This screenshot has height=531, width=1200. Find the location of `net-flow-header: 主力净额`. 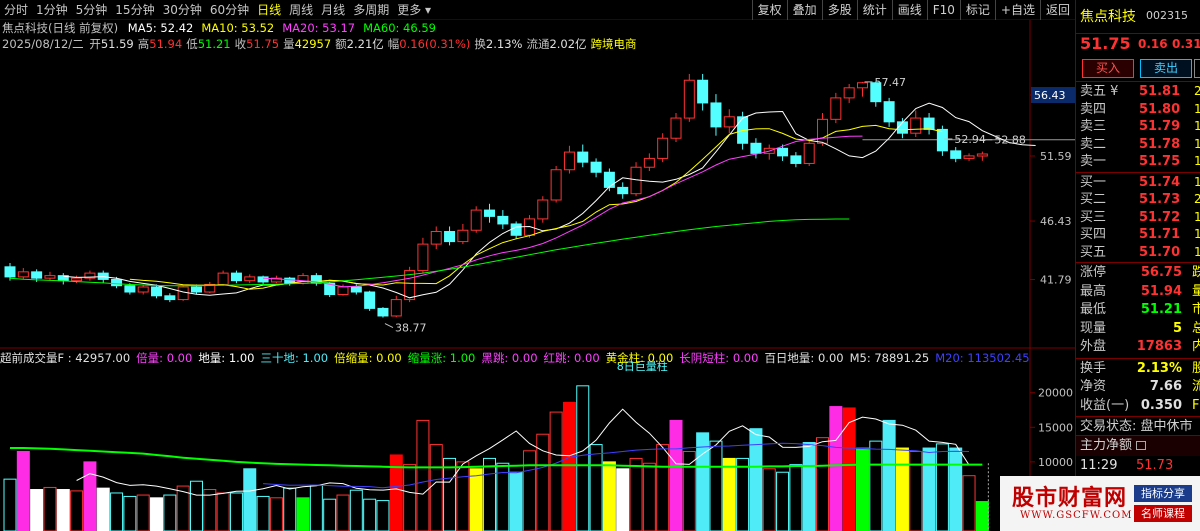

net-flow-header: 主力净额 is located at coordinates (1138, 446).